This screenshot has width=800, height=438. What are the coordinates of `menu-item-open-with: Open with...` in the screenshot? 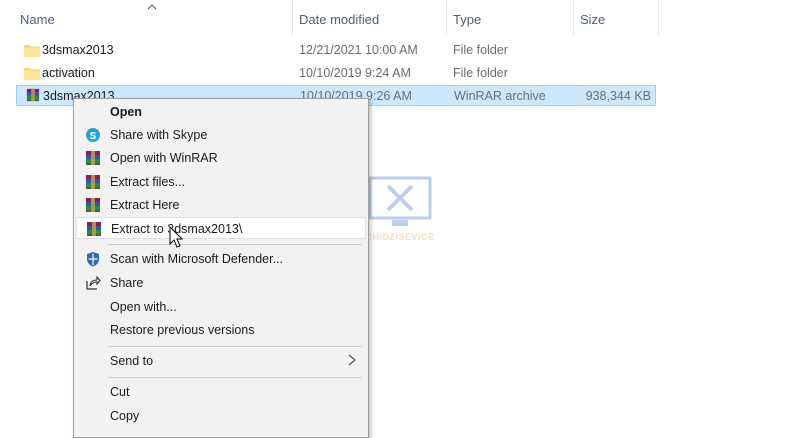 It's located at (221, 307).